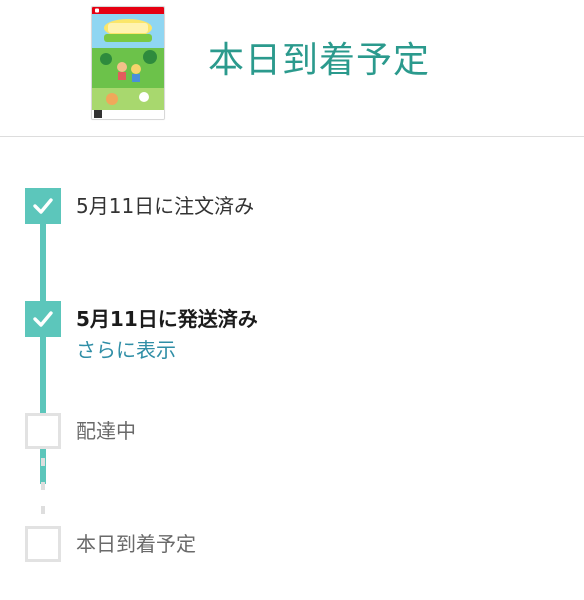 The height and width of the screenshot is (600, 584). What do you see at coordinates (43, 544) in the screenshot?
I see `step-arriving-today-checkbox` at bounding box center [43, 544].